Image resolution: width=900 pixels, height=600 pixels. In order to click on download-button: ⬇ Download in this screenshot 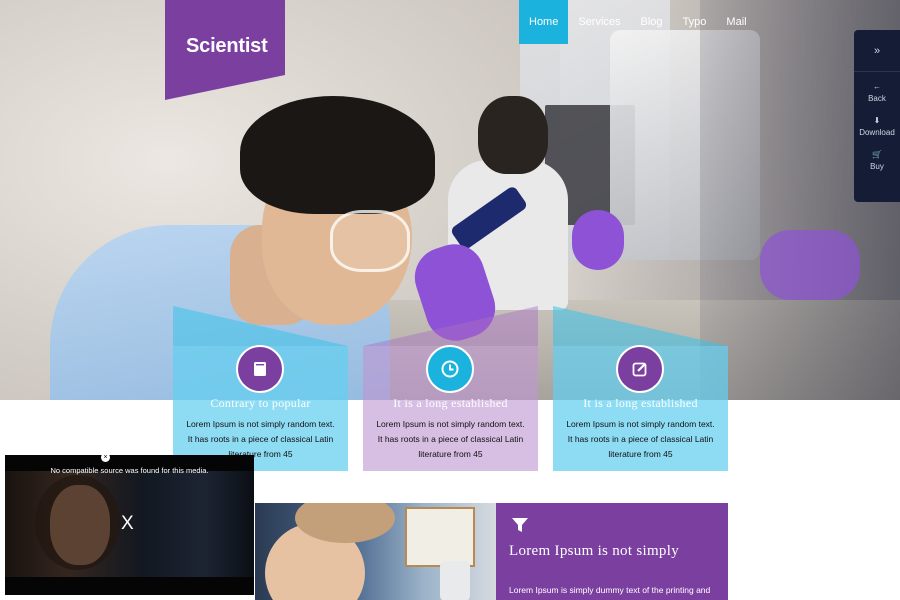, I will do `click(877, 126)`.